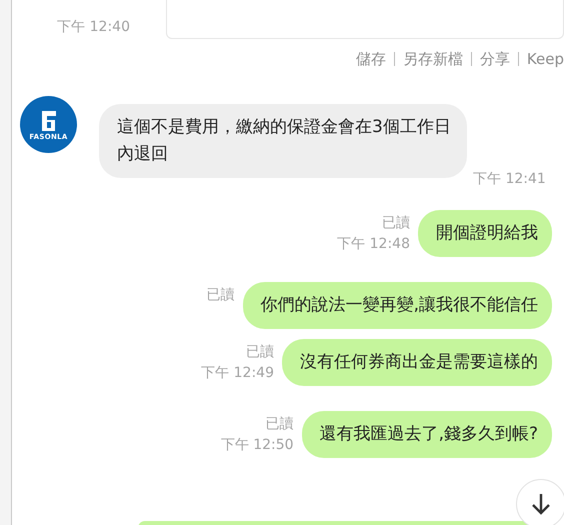 Image resolution: width=564 pixels, height=525 pixels. I want to click on attachment-action-link: 儲存, so click(371, 59).